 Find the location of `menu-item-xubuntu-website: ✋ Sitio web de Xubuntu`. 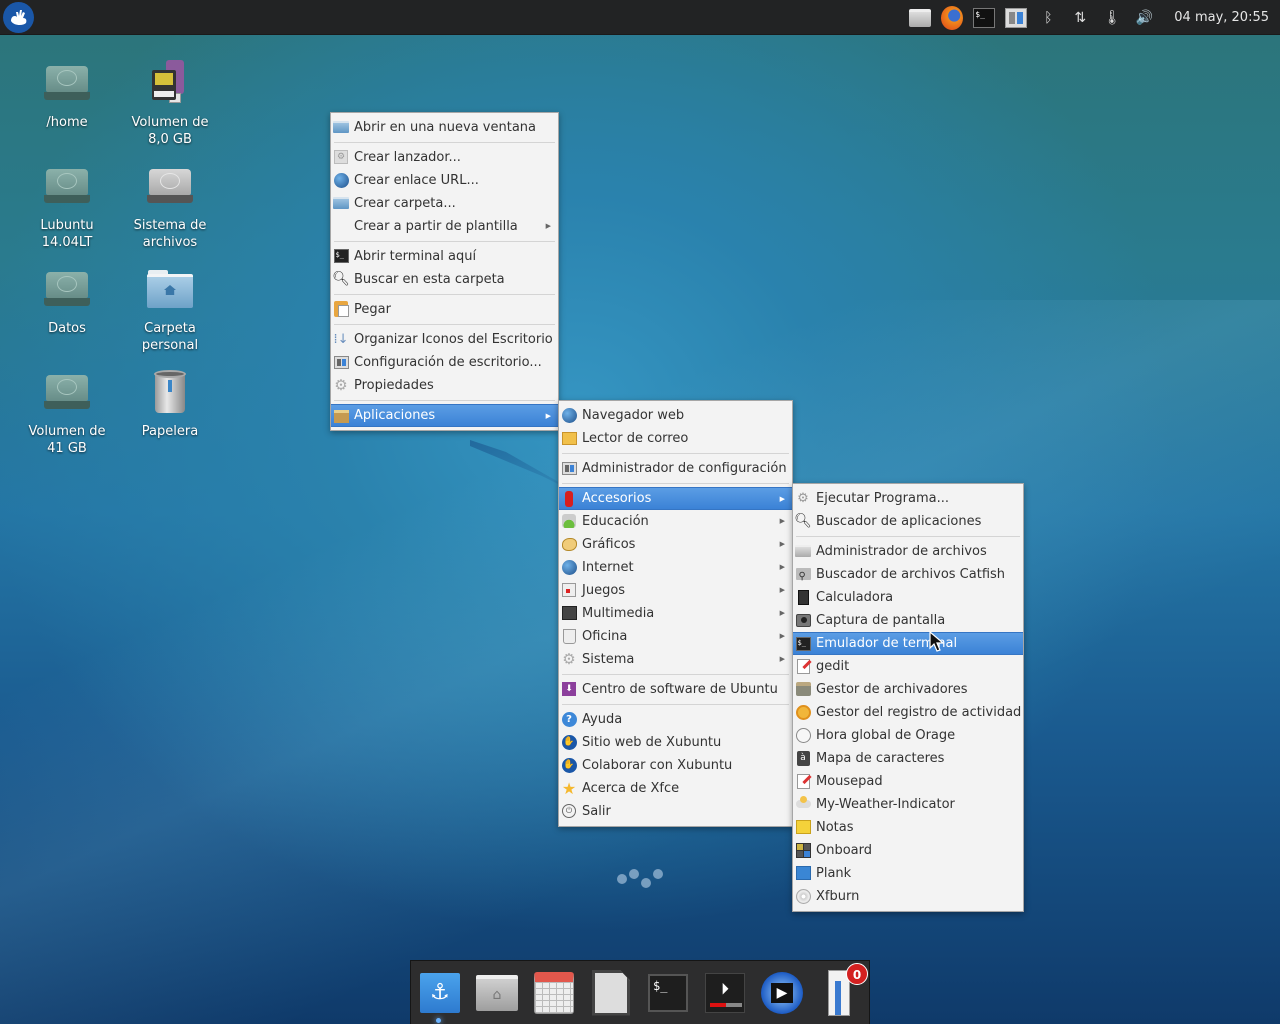

menu-item-xubuntu-website: ✋ Sitio web de Xubuntu is located at coordinates (675, 742).